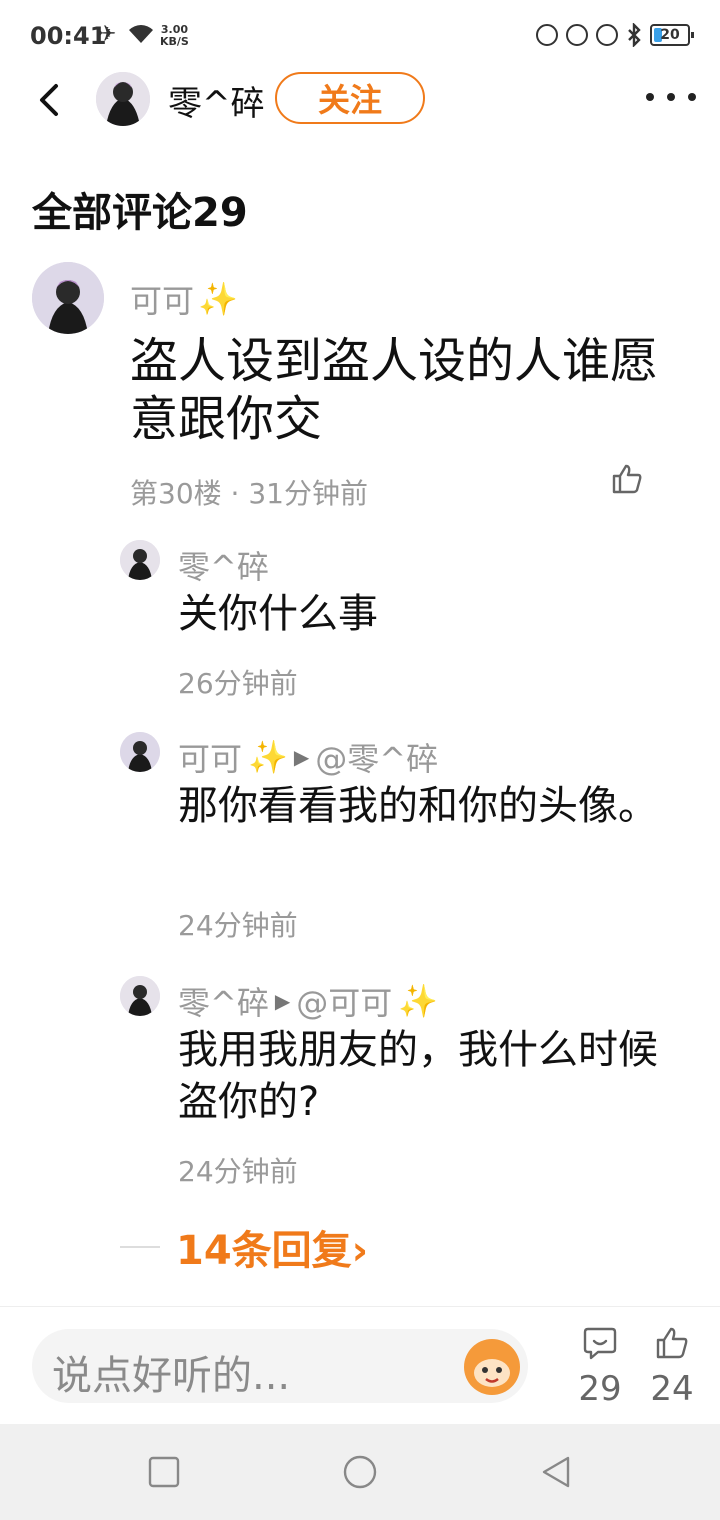  I want to click on reply-to-user: @零^碎, so click(376, 757).